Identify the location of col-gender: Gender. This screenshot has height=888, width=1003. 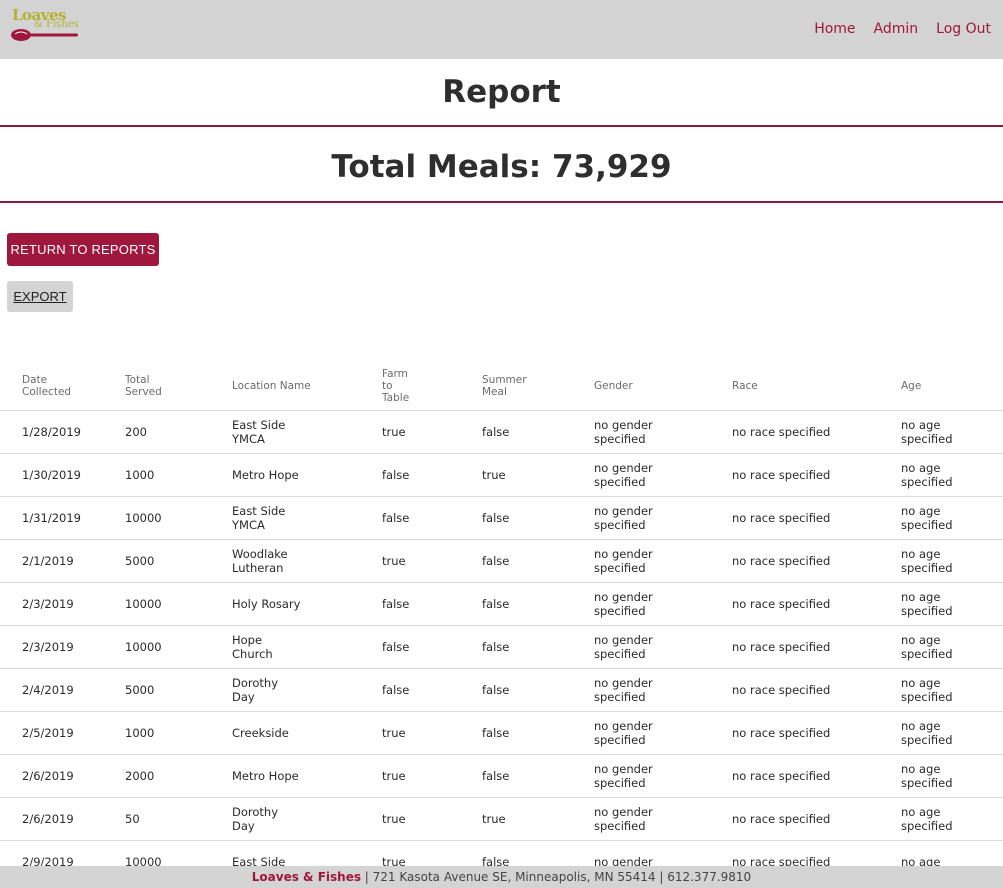
(663, 386).